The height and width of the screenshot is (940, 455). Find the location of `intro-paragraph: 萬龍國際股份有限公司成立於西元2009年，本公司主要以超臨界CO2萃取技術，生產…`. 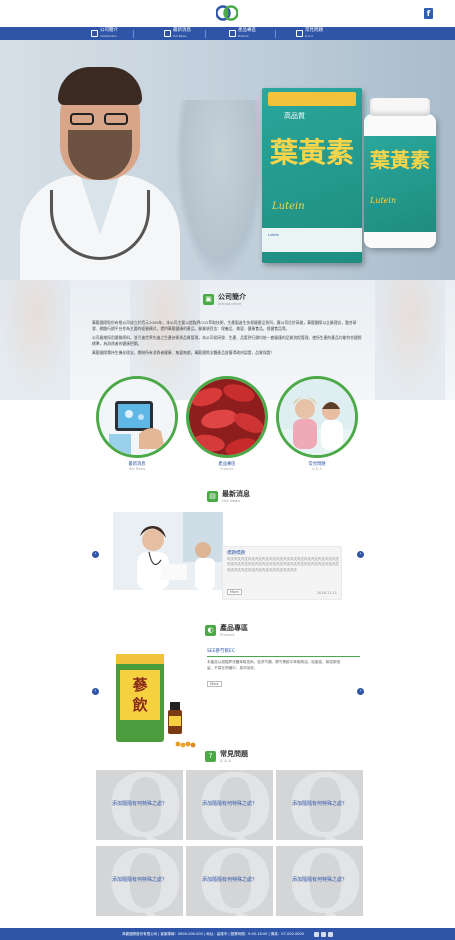

intro-paragraph: 萬龍國際股份有限公司成立於西元2009年，本公司主要以超臨界CO2萃取技術，生產… is located at coordinates (224, 325).